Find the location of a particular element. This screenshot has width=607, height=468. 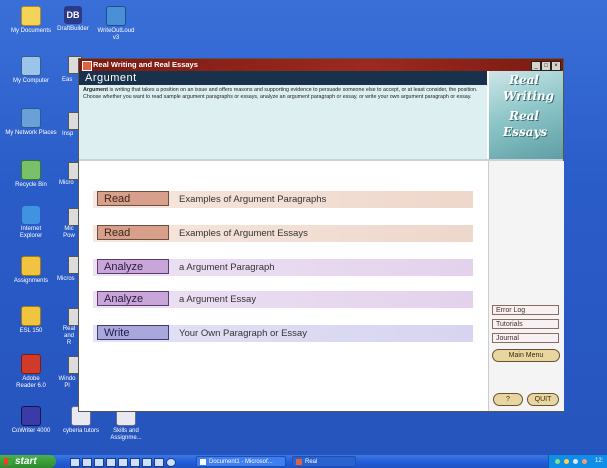

taskbar: start Document1 - Microsof... Real 12: is located at coordinates (303, 461).